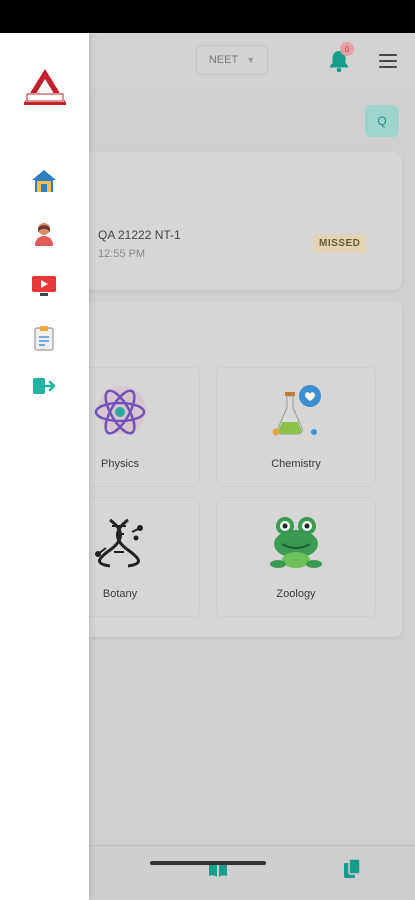 This screenshot has height=900, width=415. Describe the element at coordinates (296, 464) in the screenshot. I see `subject-label: Chemistry` at that location.